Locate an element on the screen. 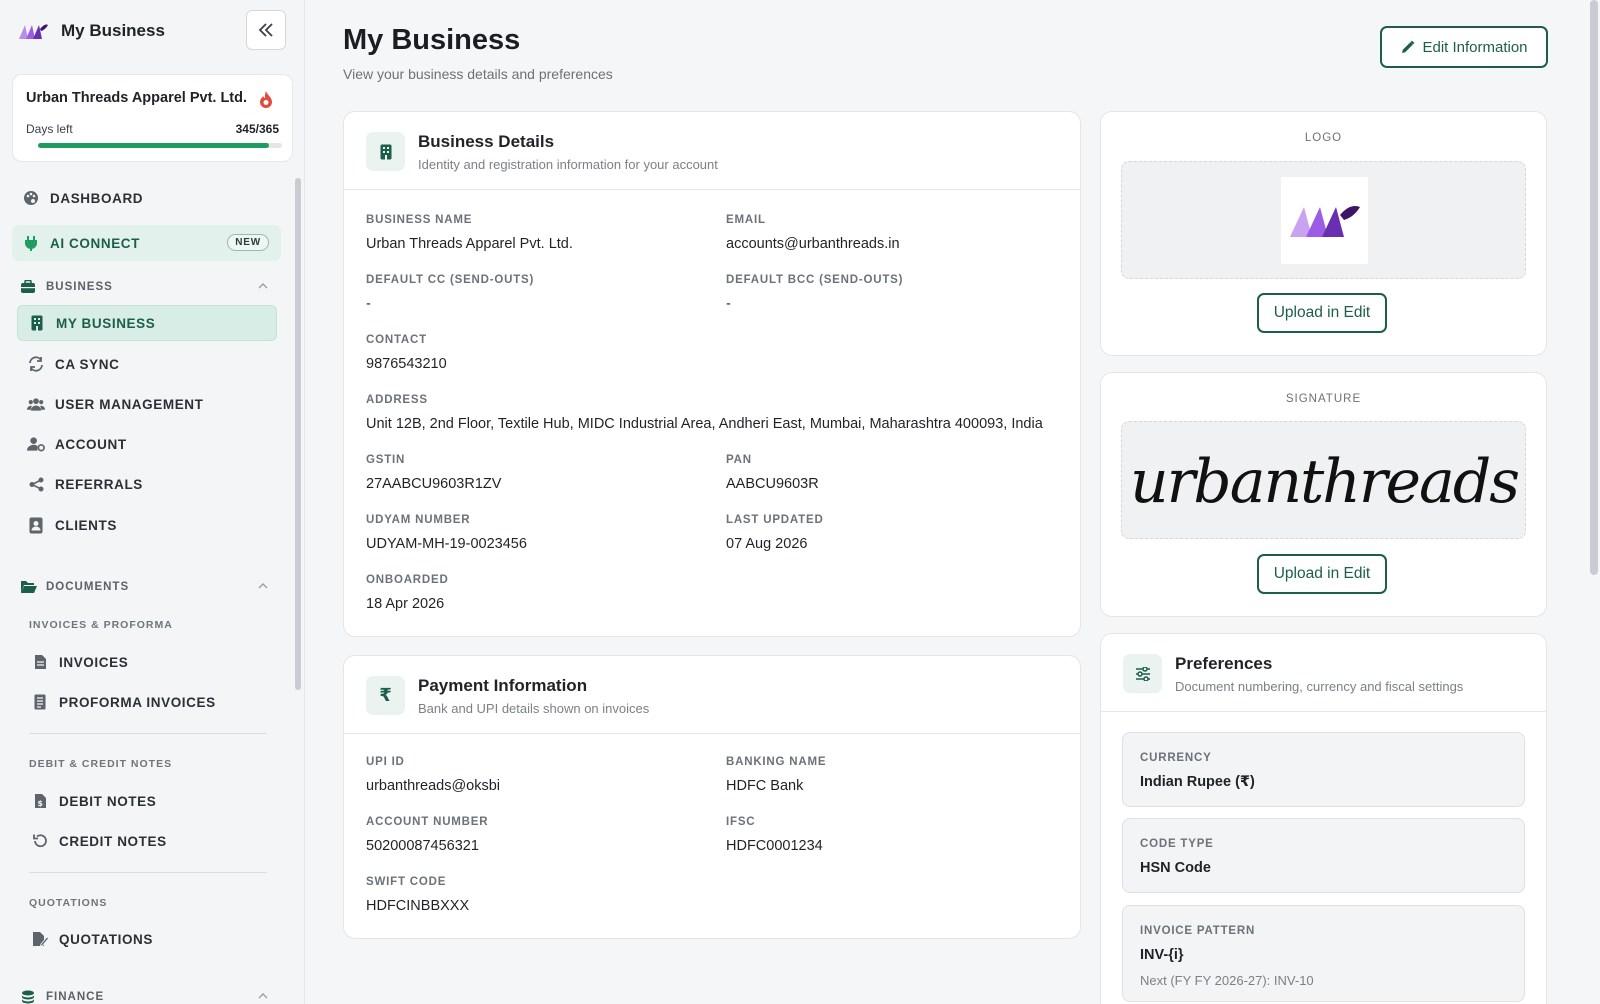 Image resolution: width=1600 pixels, height=1004 pixels. user-gear-icon is located at coordinates (36, 444).